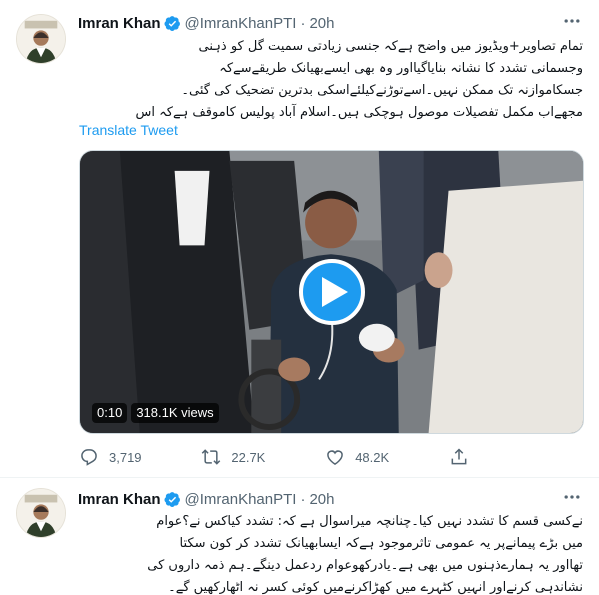  Describe the element at coordinates (211, 457) in the screenshot. I see `retweet-icon` at that location.